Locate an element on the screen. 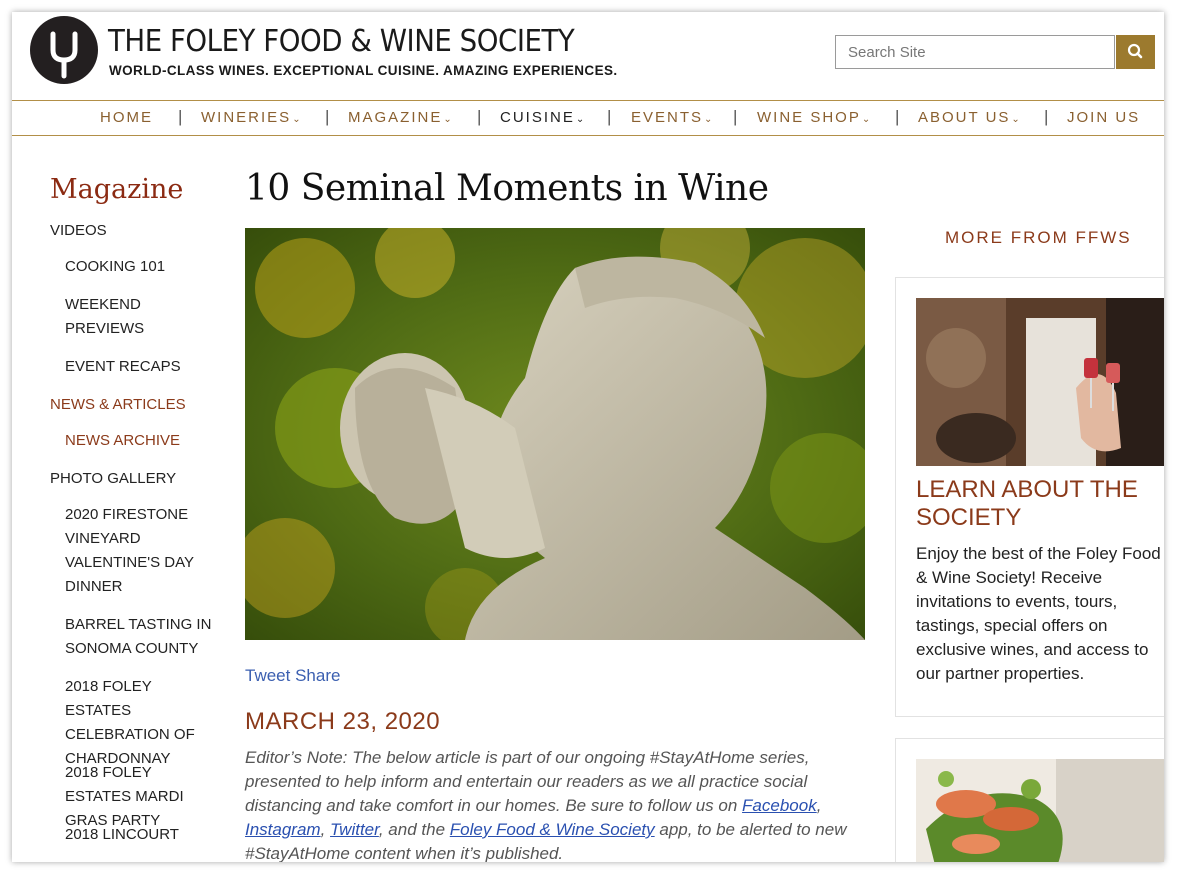  sidebar-item-photo-gallery: PHOTO GALLERY is located at coordinates (132, 479).